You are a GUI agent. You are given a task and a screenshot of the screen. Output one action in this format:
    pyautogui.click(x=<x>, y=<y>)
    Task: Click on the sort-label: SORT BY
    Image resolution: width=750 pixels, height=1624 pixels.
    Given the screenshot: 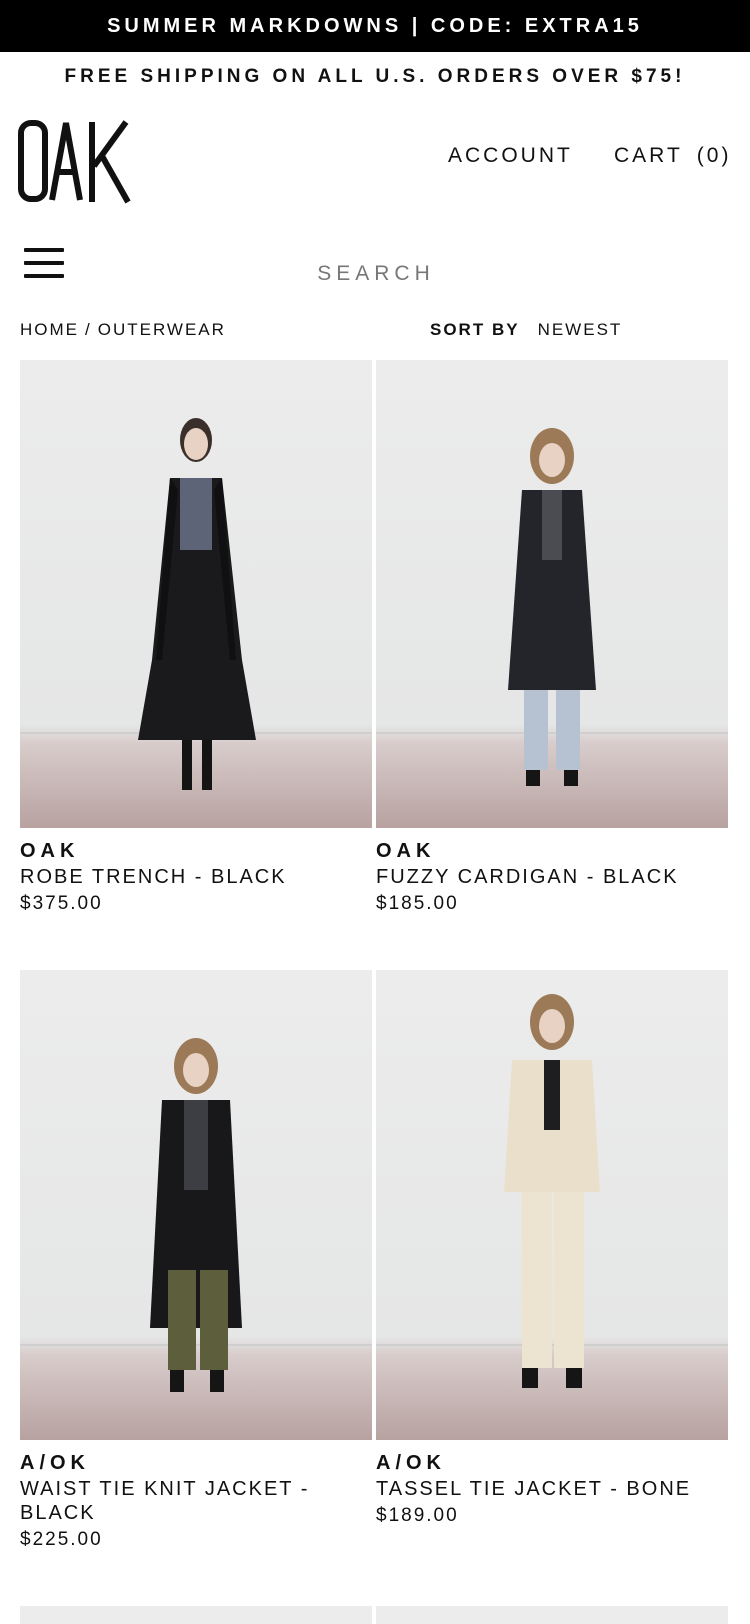 What is the action you would take?
    pyautogui.click(x=475, y=329)
    